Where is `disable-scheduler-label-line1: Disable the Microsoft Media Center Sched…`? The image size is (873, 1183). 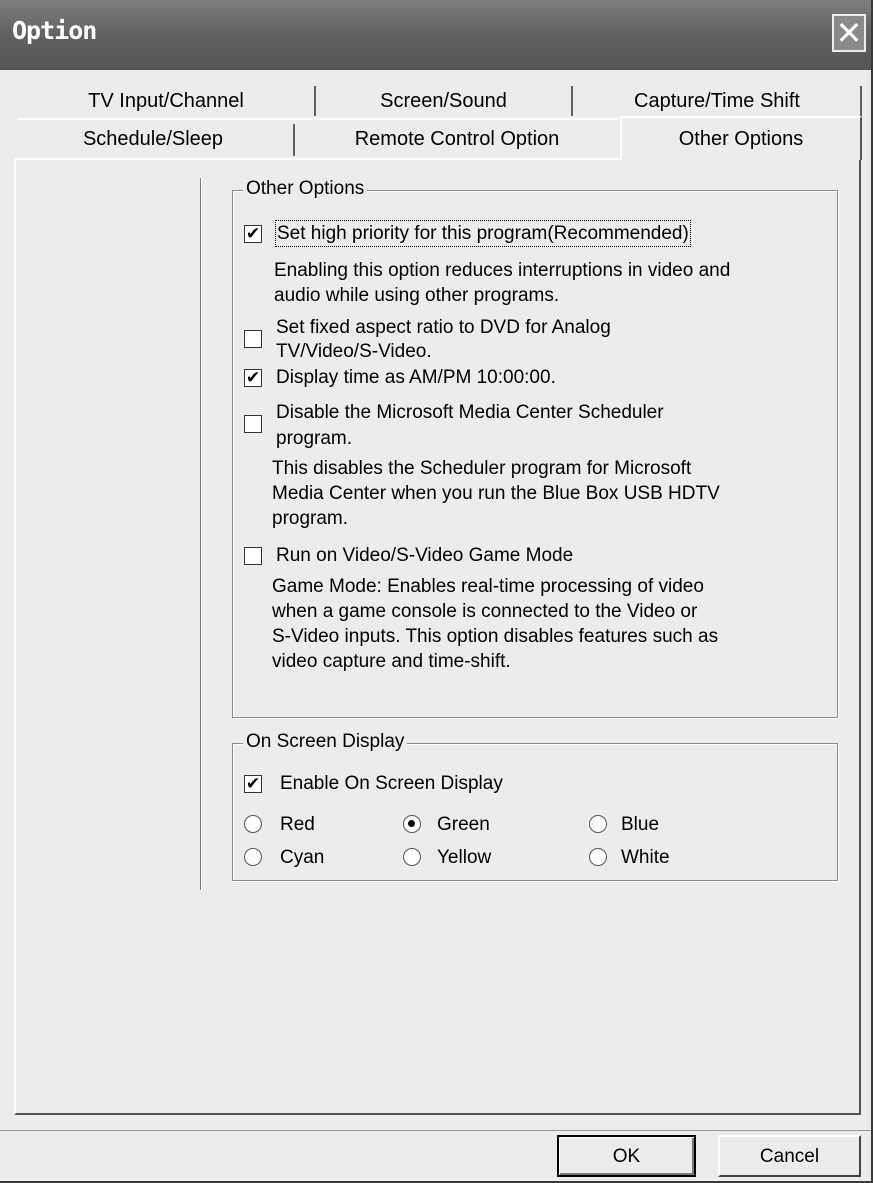
disable-scheduler-label-line1: Disable the Microsoft Media Center Sched… is located at coordinates (470, 412).